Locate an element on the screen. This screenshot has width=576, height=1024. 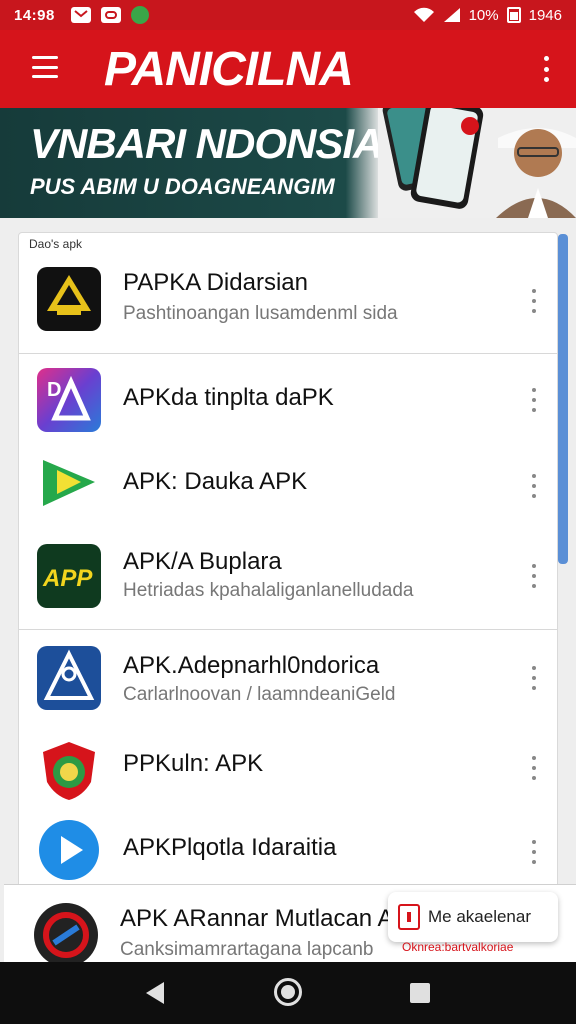
da-logo-icon: D is located at coordinates (69, 400).